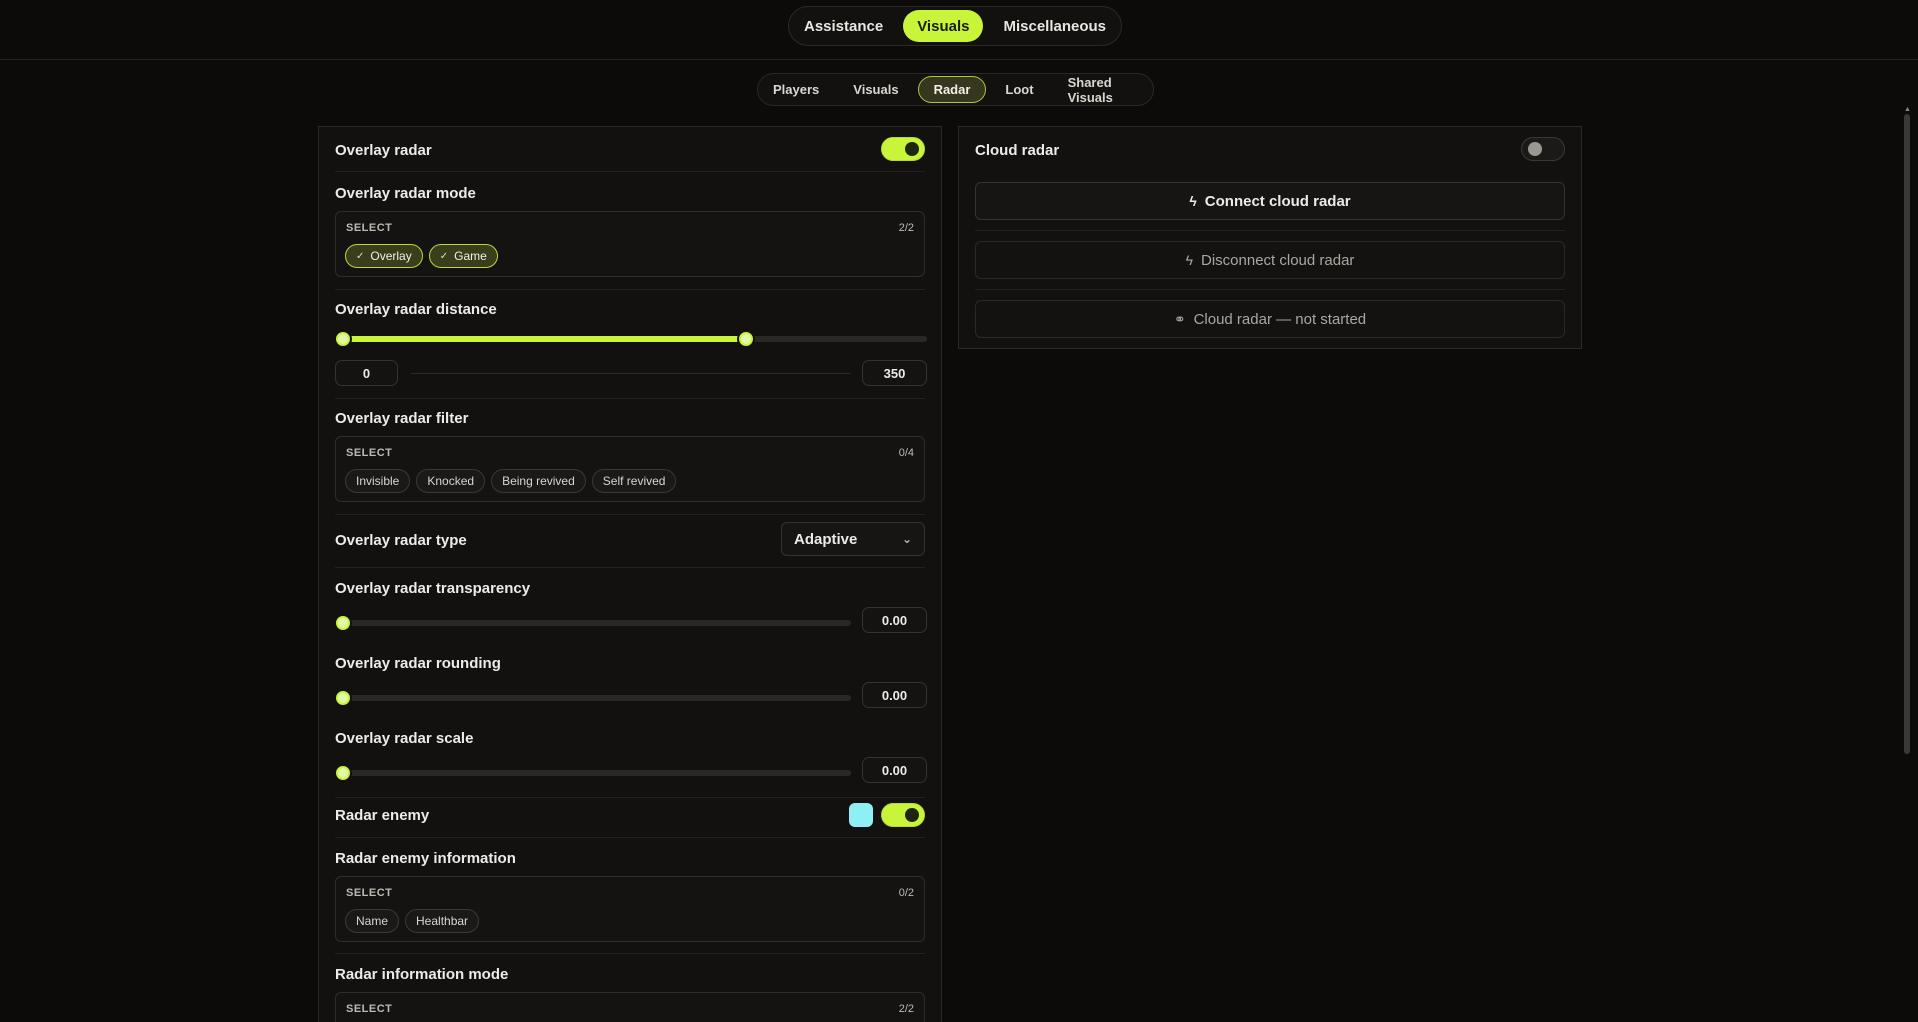  What do you see at coordinates (796, 89) in the screenshot?
I see `subtab-players: Players` at bounding box center [796, 89].